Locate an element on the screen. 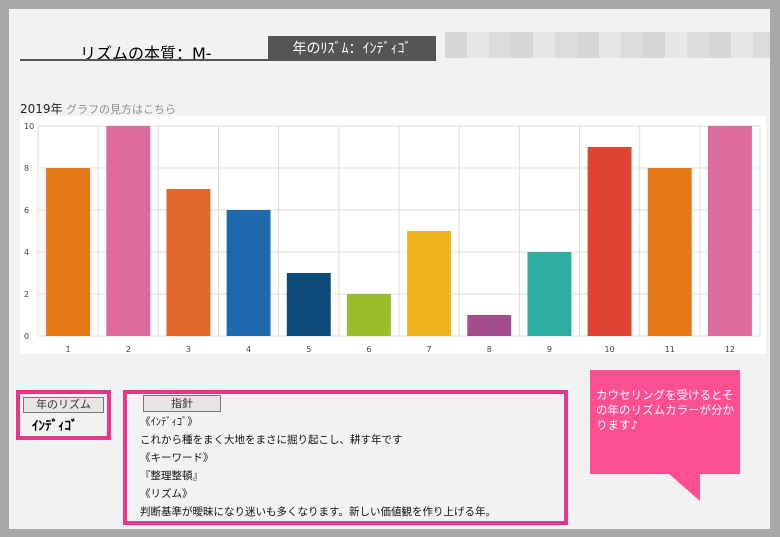  y-tick-label: 10 is located at coordinates (29, 126).